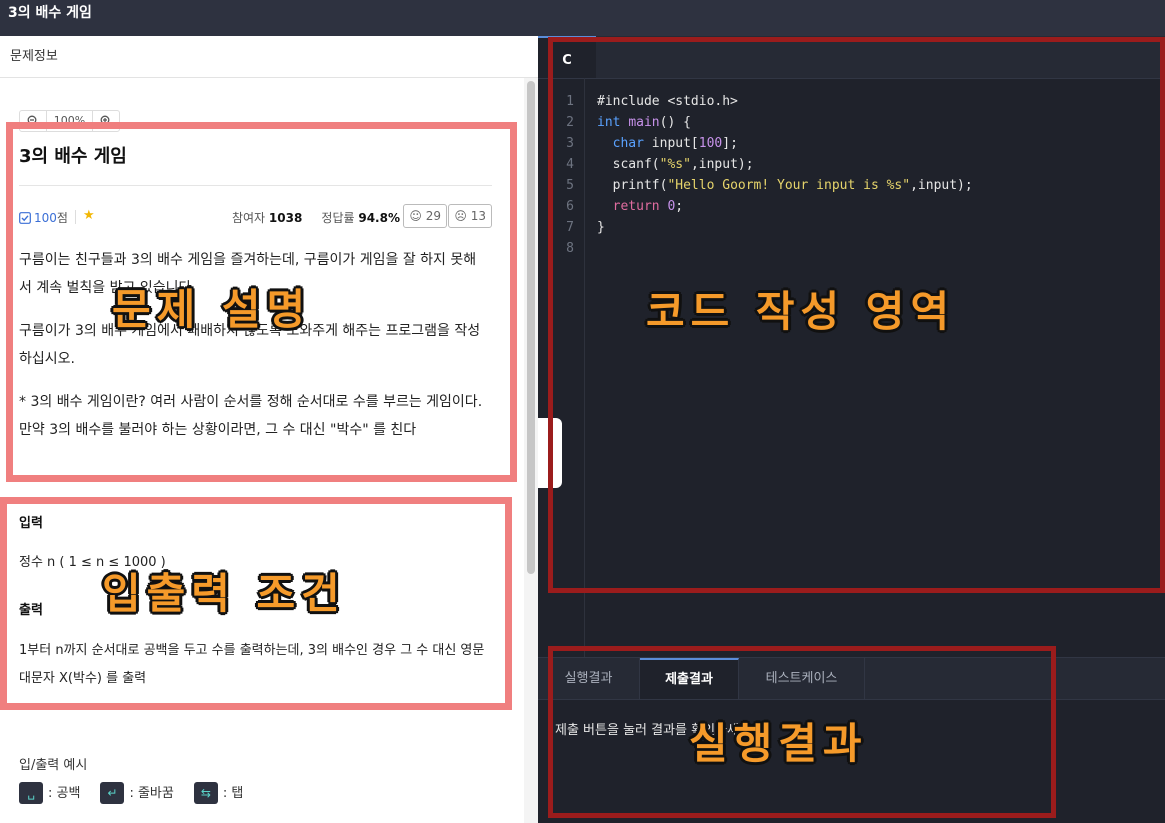 The image size is (1165, 823). What do you see at coordinates (801, 311) in the screenshot?
I see `annotation-label-code: 코드 작성 영역` at bounding box center [801, 311].